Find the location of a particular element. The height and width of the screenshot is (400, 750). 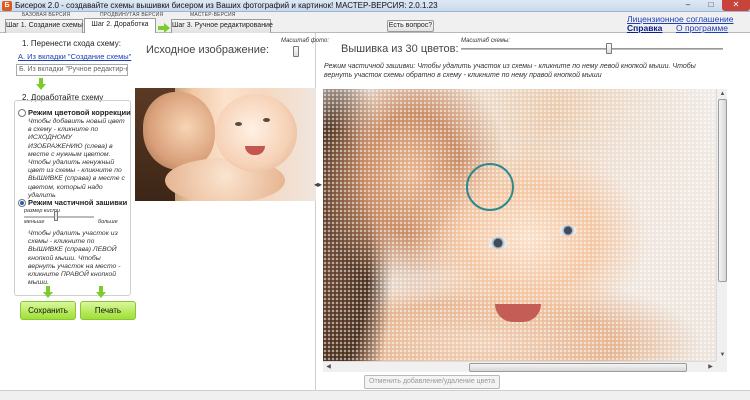

tab-refine: Шаг 2. Доработка is located at coordinates (120, 26).